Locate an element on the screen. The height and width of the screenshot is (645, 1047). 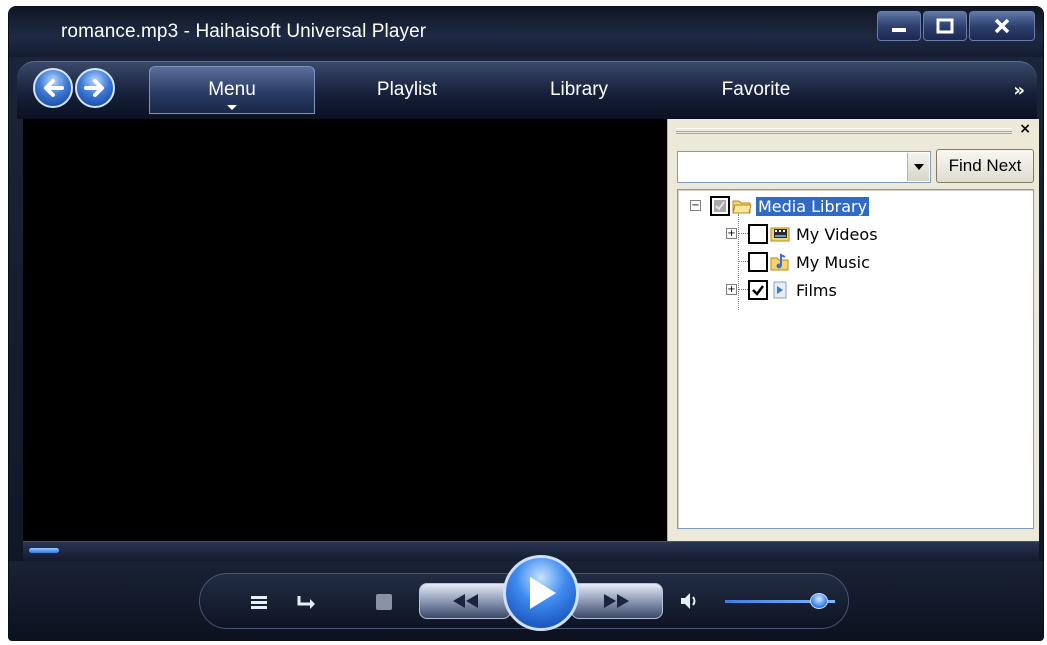
fast-forward-icon is located at coordinates (616, 601).